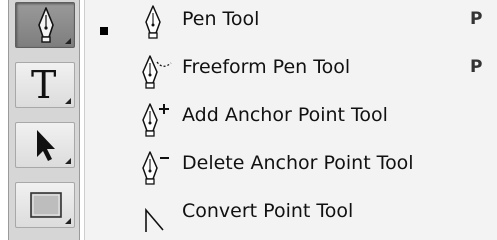  Describe the element at coordinates (45, 145) in the screenshot. I see `path-selection-tool-button` at that location.